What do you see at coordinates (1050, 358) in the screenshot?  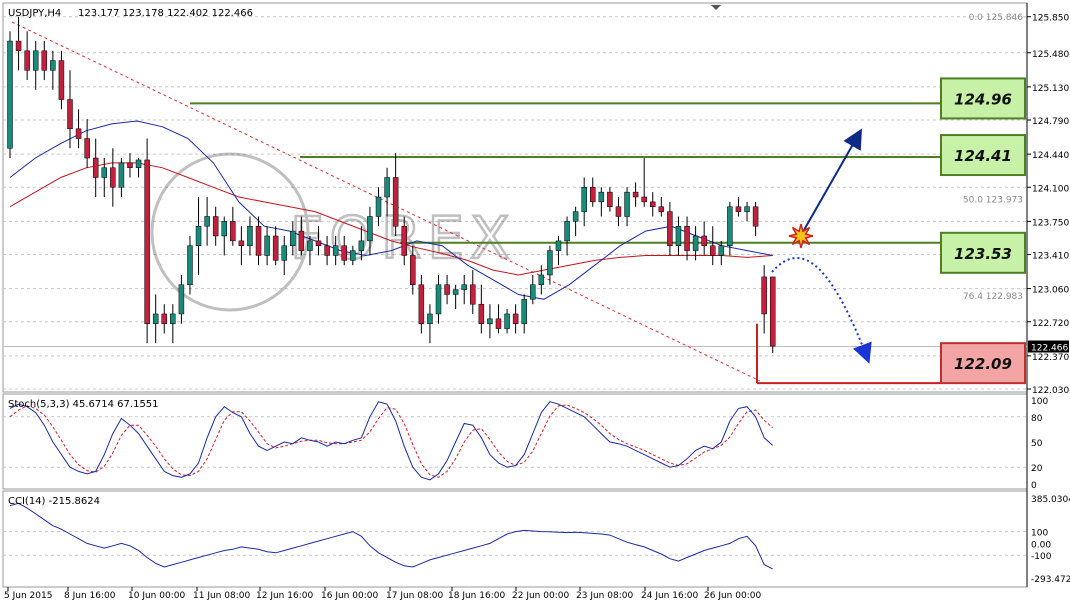 I see `price-tick-label: 122.370` at bounding box center [1050, 358].